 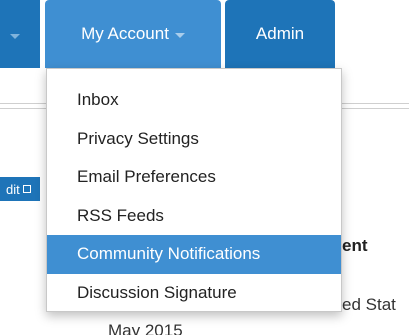 I want to click on nav-tab-my-account: My Account, so click(x=133, y=34).